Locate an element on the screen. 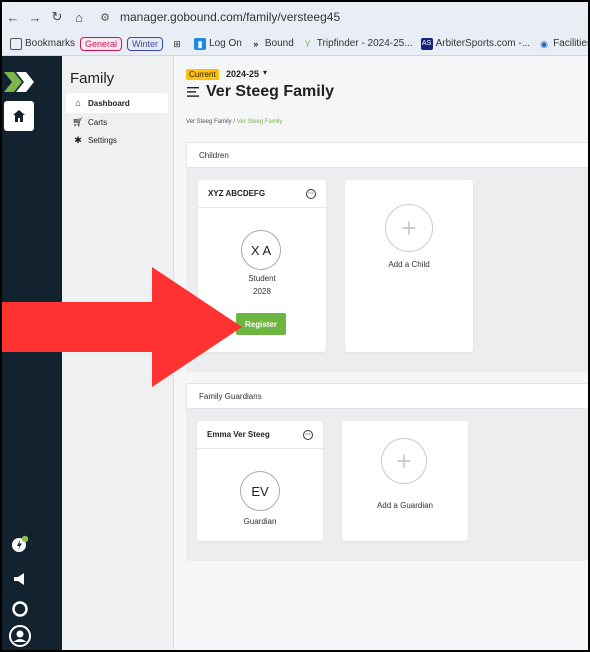  guardian-card-header: Emma Ver Steeg ··· is located at coordinates (260, 435).